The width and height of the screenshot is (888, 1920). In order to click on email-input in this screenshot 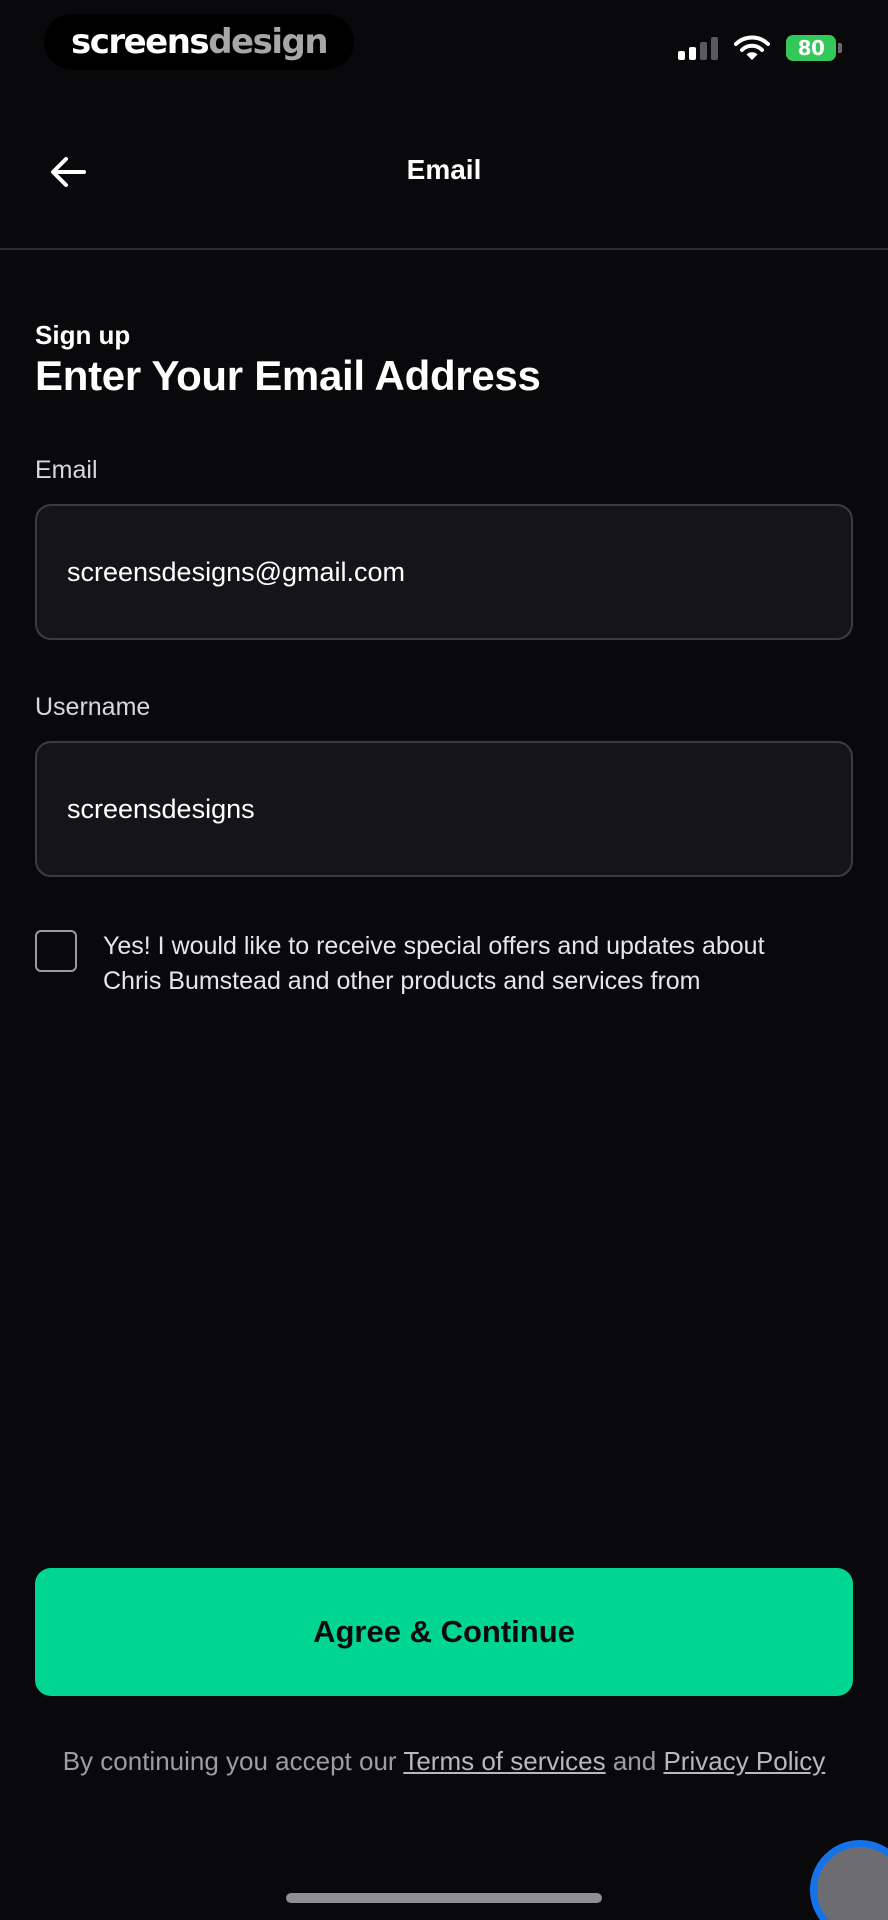, I will do `click(444, 572)`.